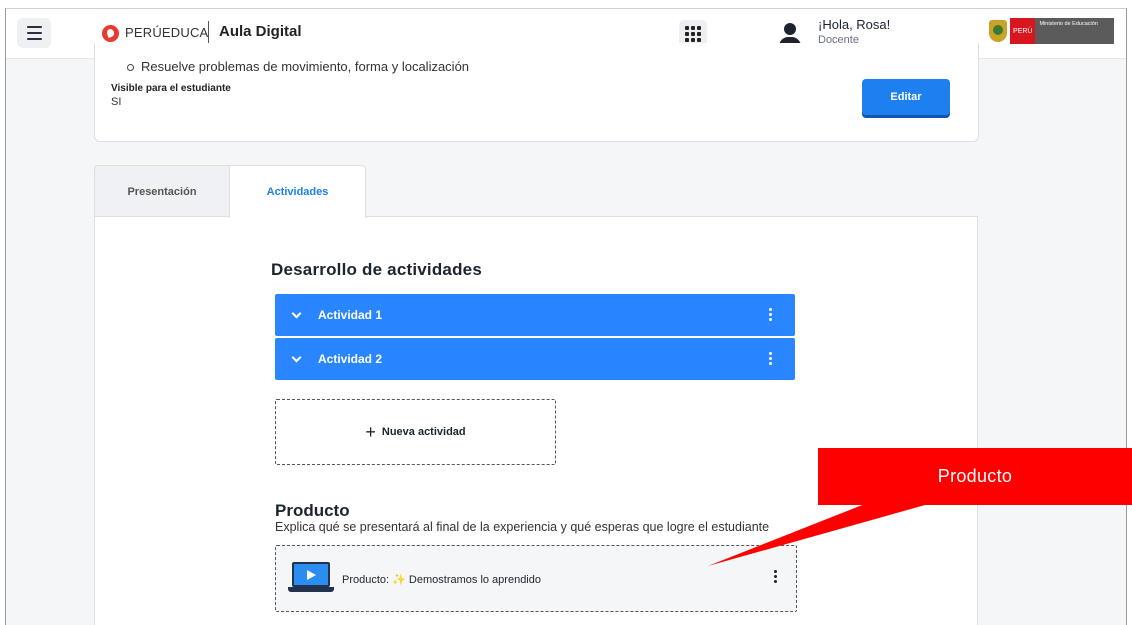 The width and height of the screenshot is (1132, 625). What do you see at coordinates (399, 580) in the screenshot?
I see `sparkle-icon: ✨` at bounding box center [399, 580].